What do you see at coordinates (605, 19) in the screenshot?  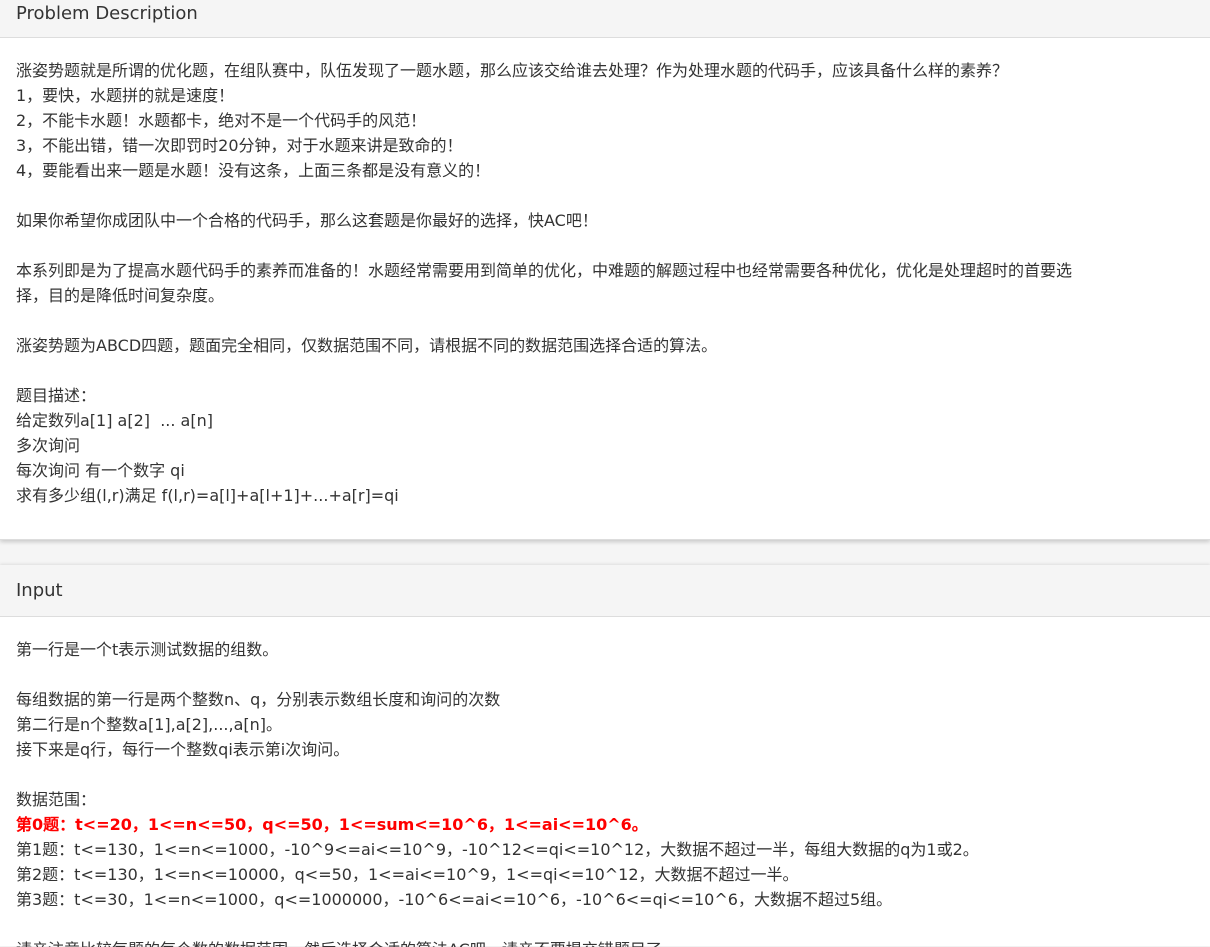 I see `problem-description-heading: Problem Description` at bounding box center [605, 19].